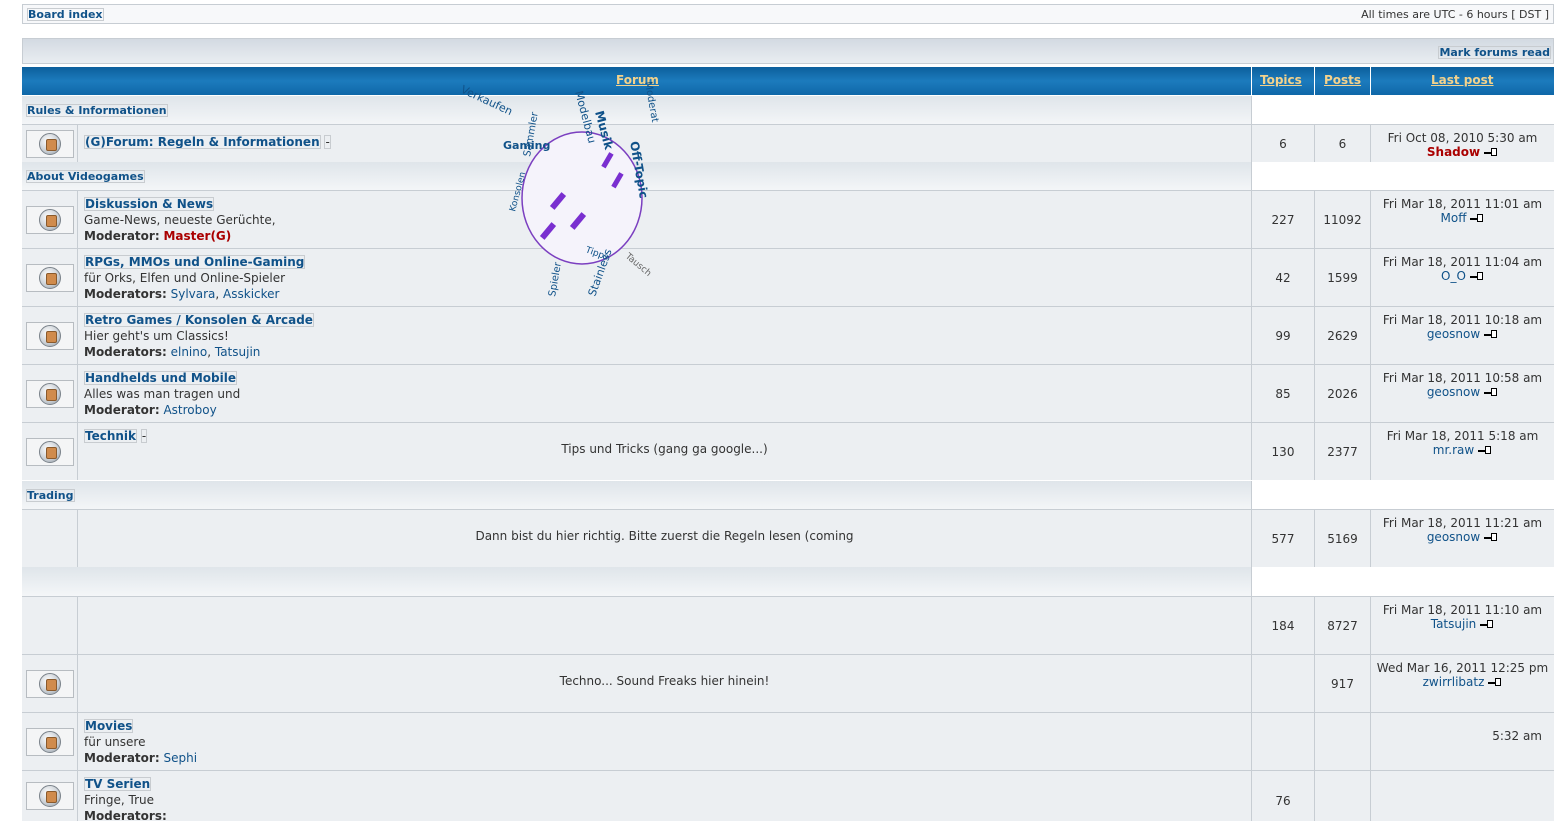 This screenshot has width=1565, height=824. What do you see at coordinates (788, 51) in the screenshot?
I see `mark-read-bar: Mark forums read` at bounding box center [788, 51].